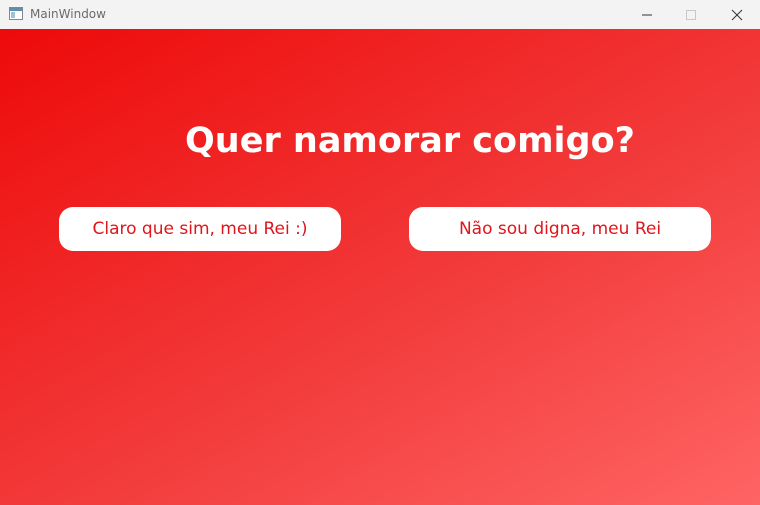  I want to click on app-window-icon, so click(16, 13).